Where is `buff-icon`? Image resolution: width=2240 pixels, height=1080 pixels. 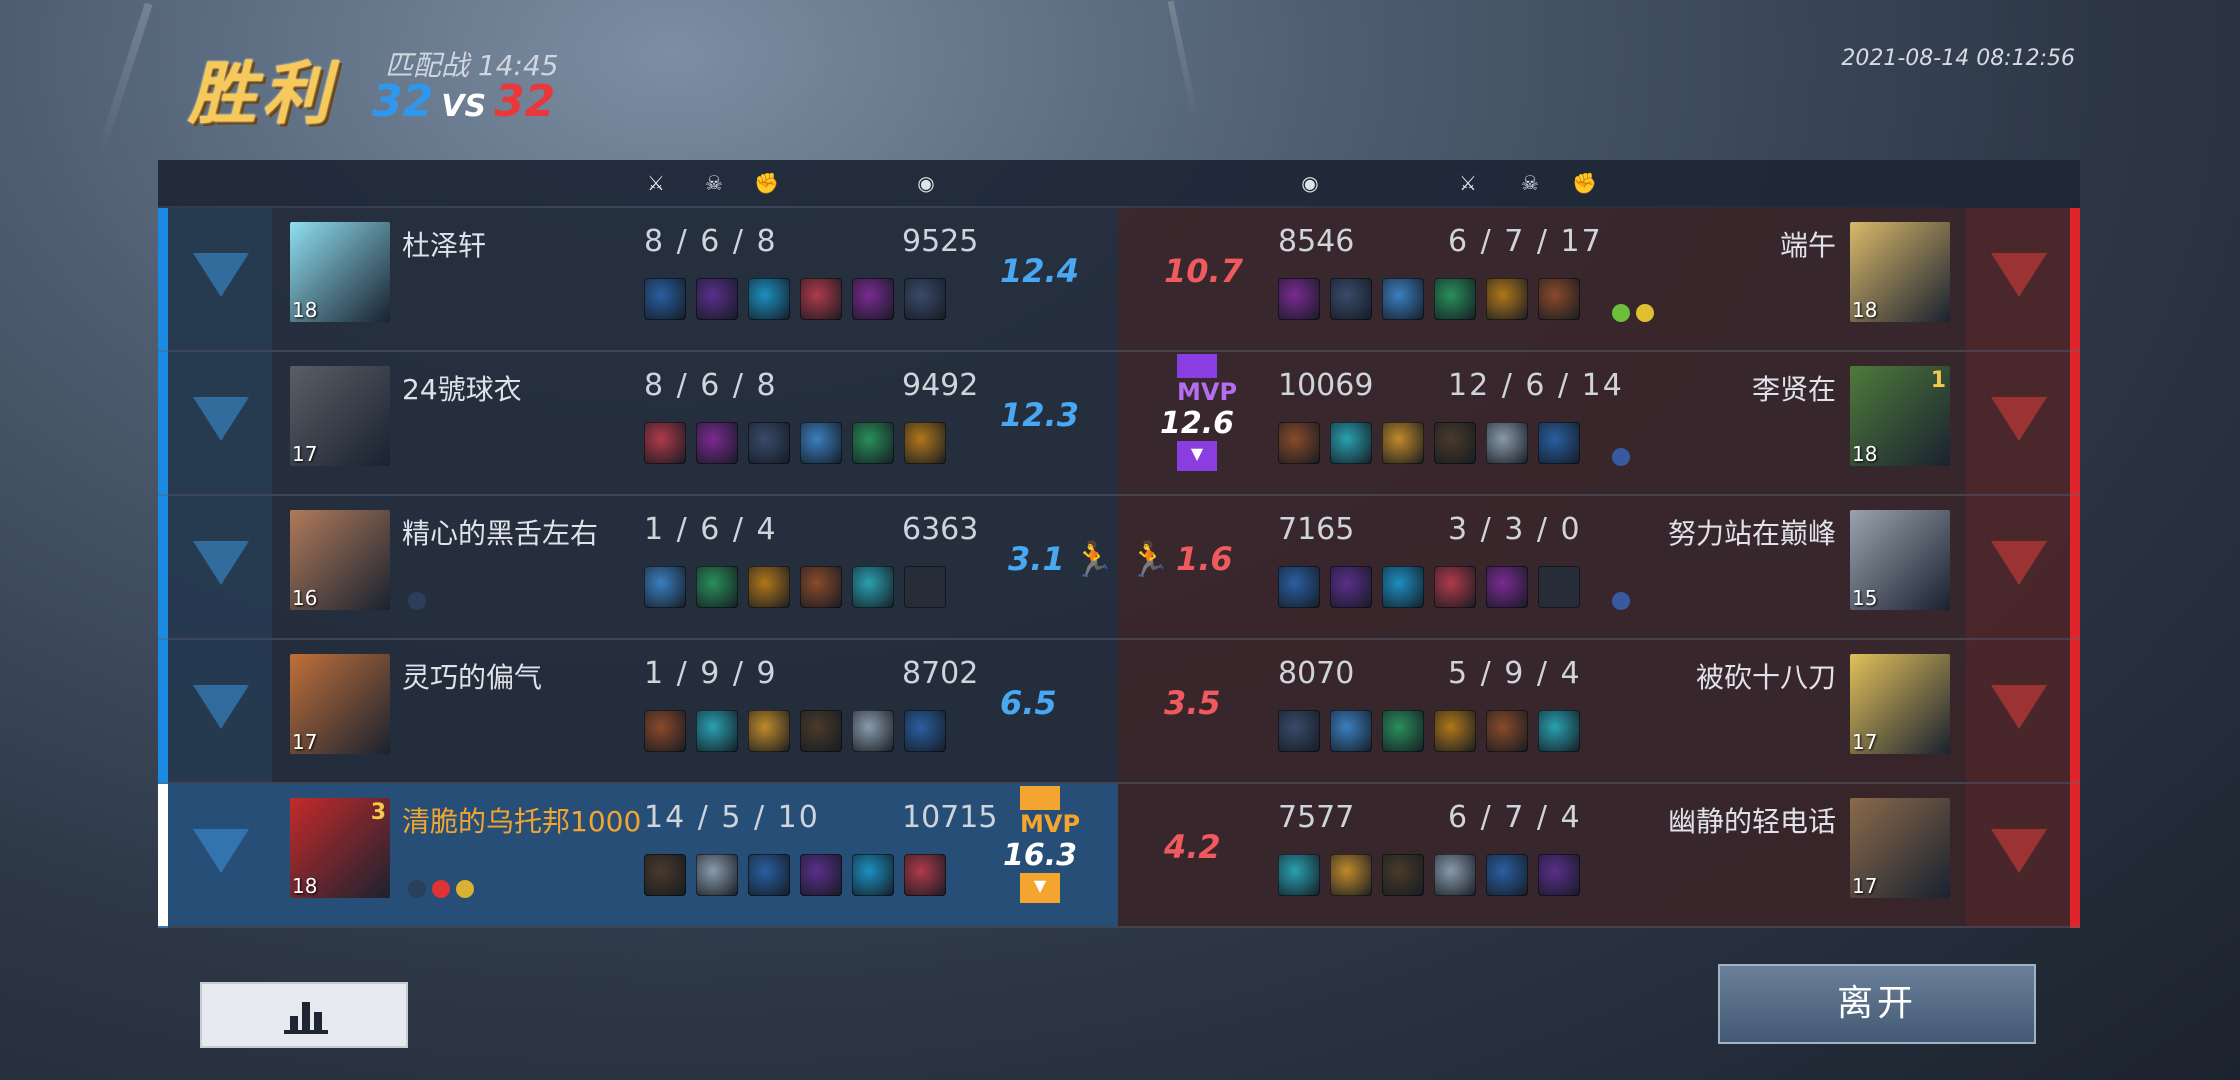
buff-icon is located at coordinates (441, 889).